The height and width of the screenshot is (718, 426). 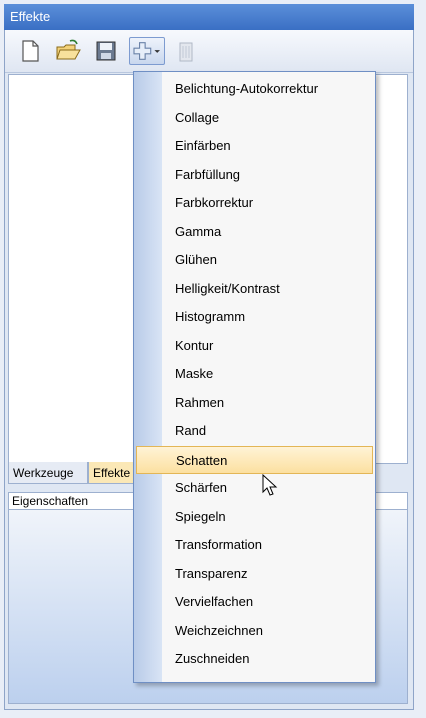 What do you see at coordinates (254, 602) in the screenshot?
I see `menu-item: Vervielfachen` at bounding box center [254, 602].